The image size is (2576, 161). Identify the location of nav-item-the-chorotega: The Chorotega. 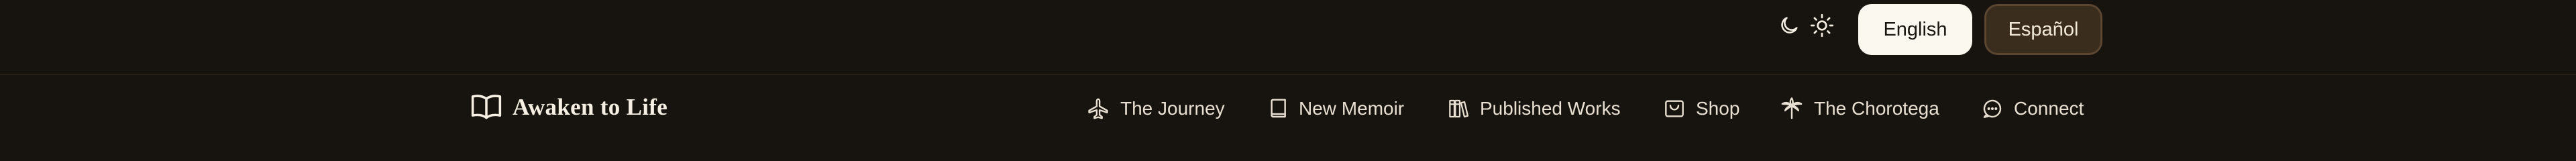
(1859, 108).